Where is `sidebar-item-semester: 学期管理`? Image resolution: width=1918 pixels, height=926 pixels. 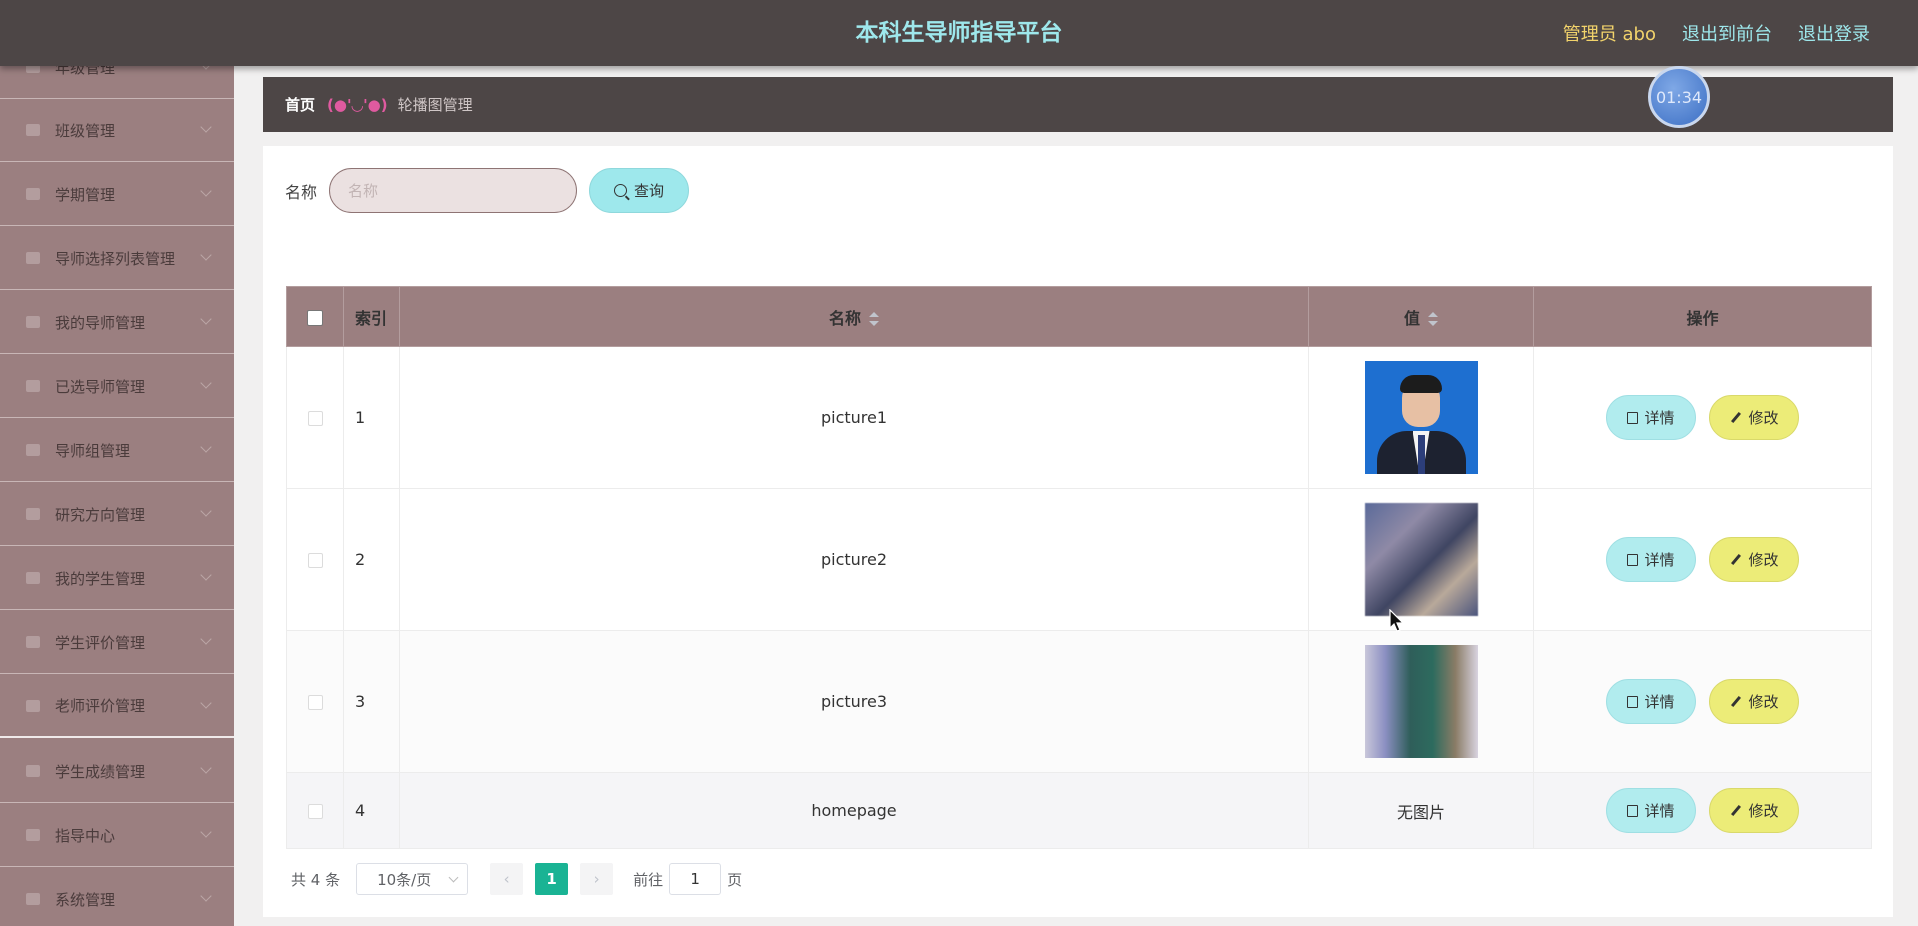
sidebar-item-semester: 学期管理 is located at coordinates (117, 194).